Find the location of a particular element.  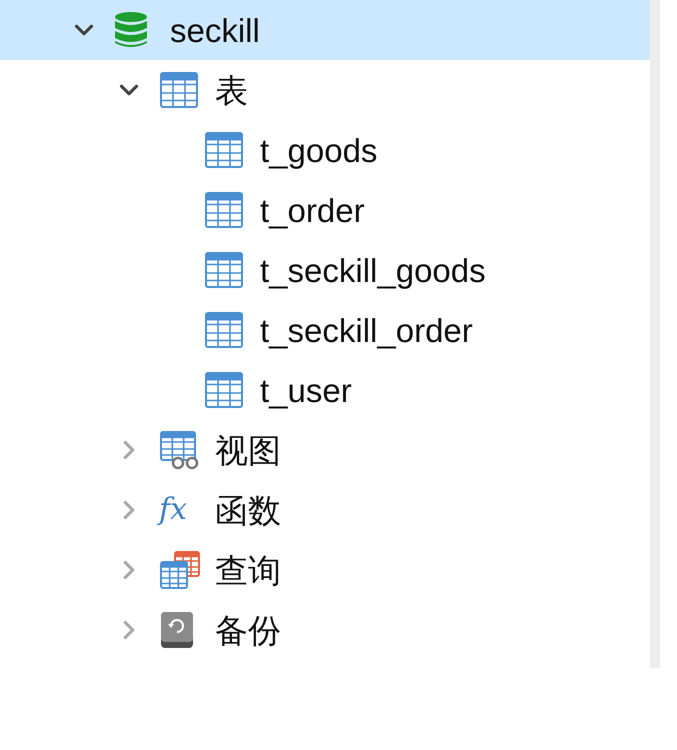

item-label: t_seckill_order is located at coordinates (366, 330).